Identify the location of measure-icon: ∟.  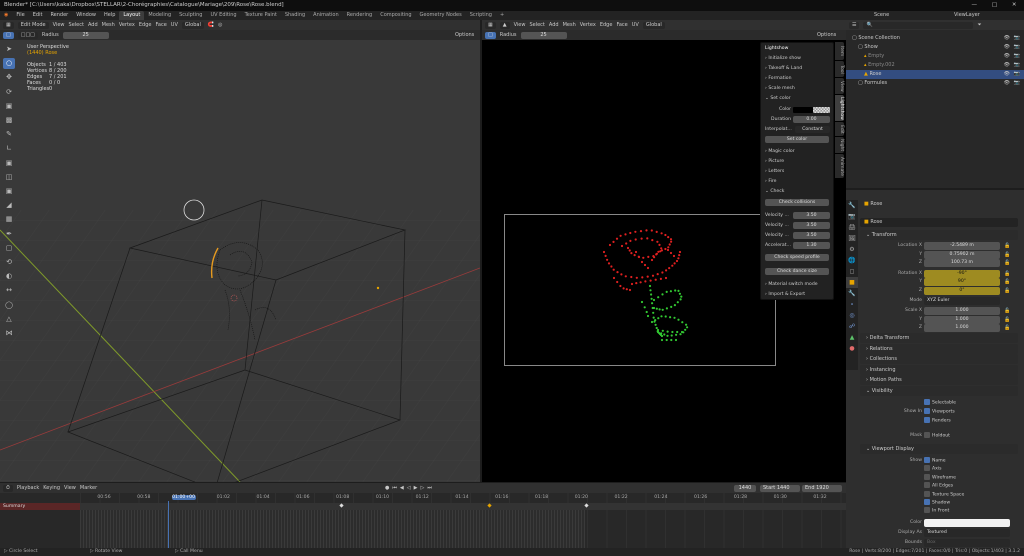
(9, 148).